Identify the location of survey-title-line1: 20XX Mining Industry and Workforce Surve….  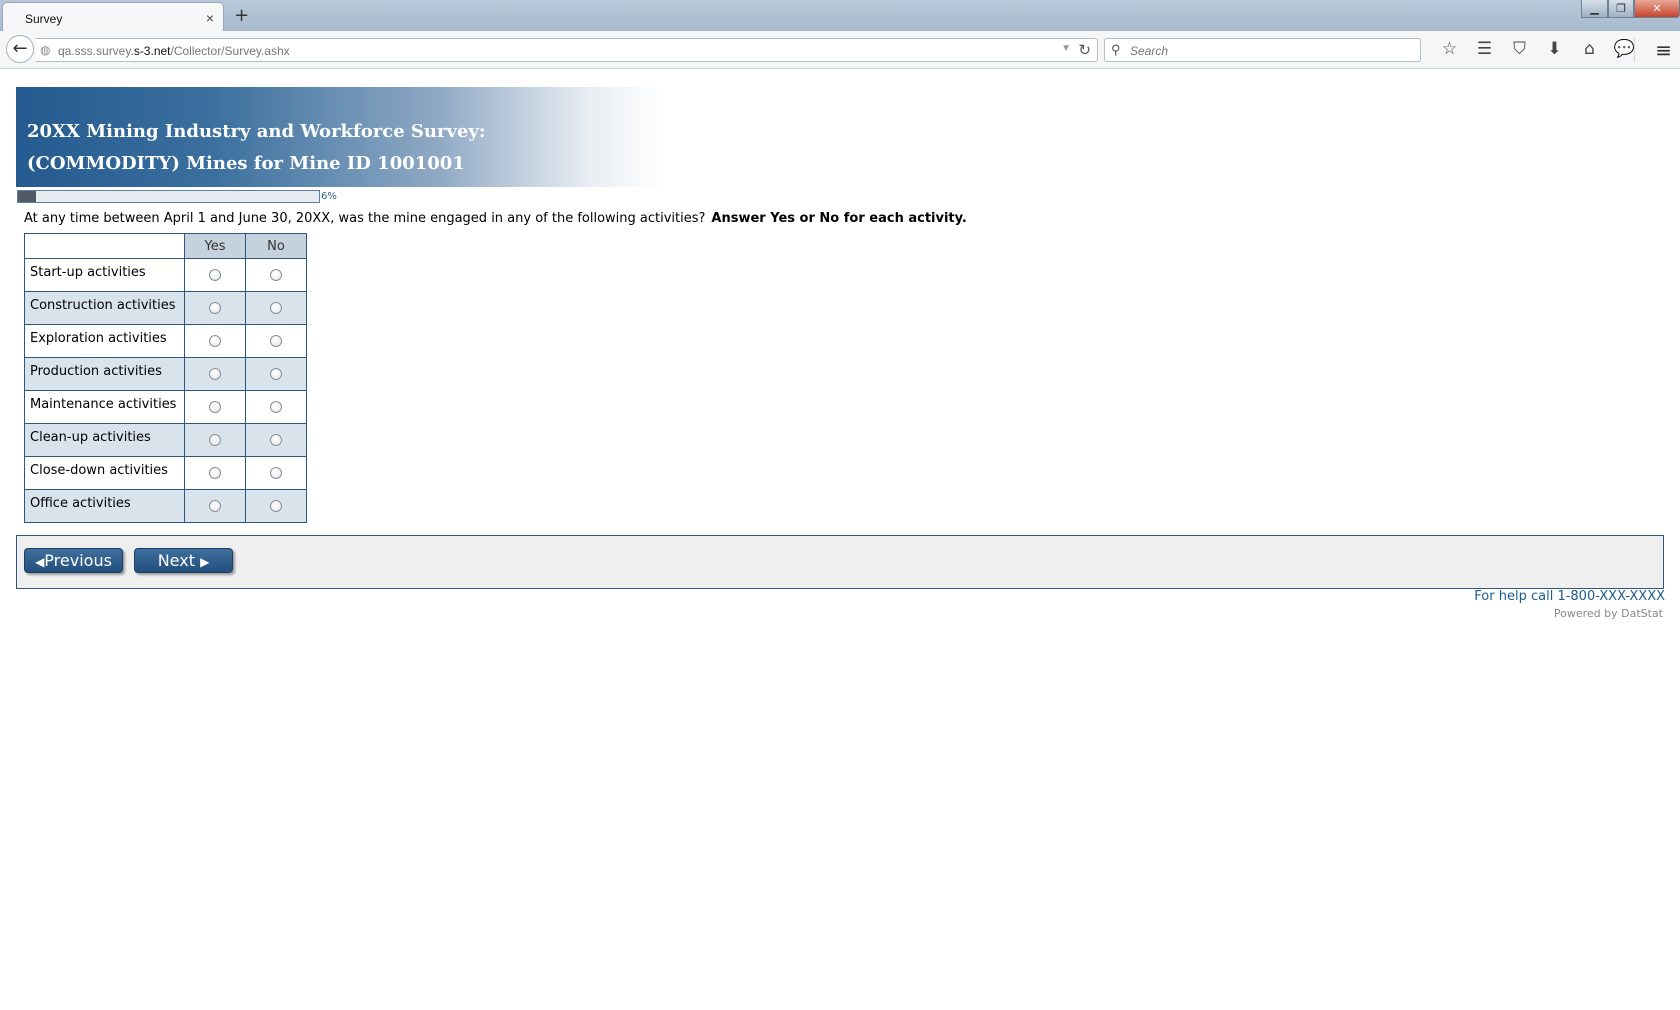
(256, 131).